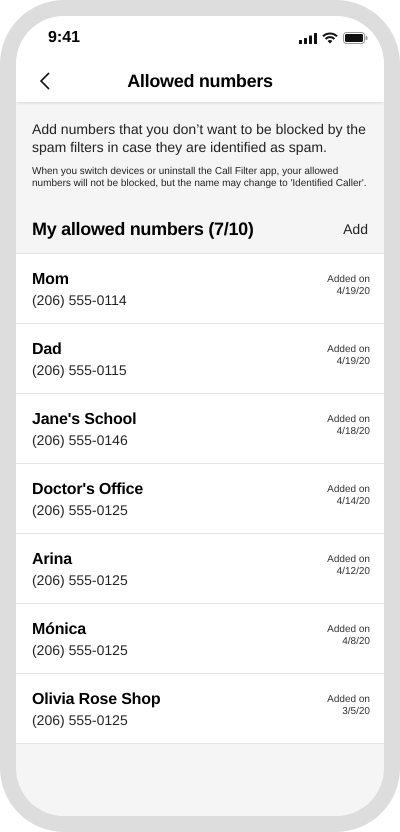 The height and width of the screenshot is (832, 400). I want to click on intro-text: Add numbers that you don’t want to be blocked by the spam filters in case they are identified as spam., so click(199, 138).